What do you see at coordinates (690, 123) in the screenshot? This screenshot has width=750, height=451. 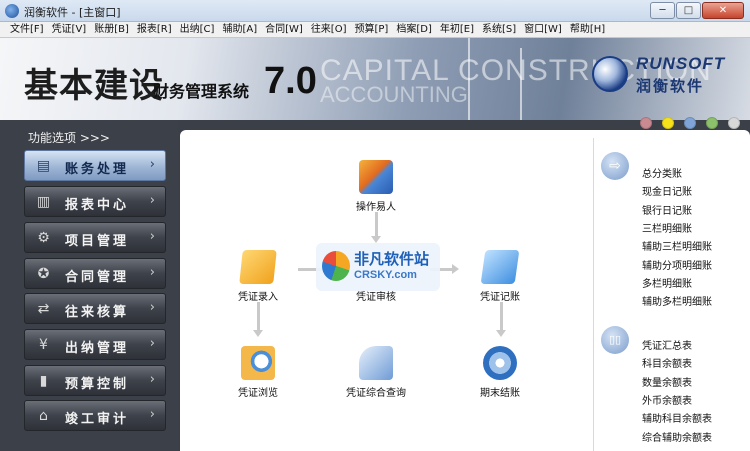 I see `theme-dot-blue` at bounding box center [690, 123].